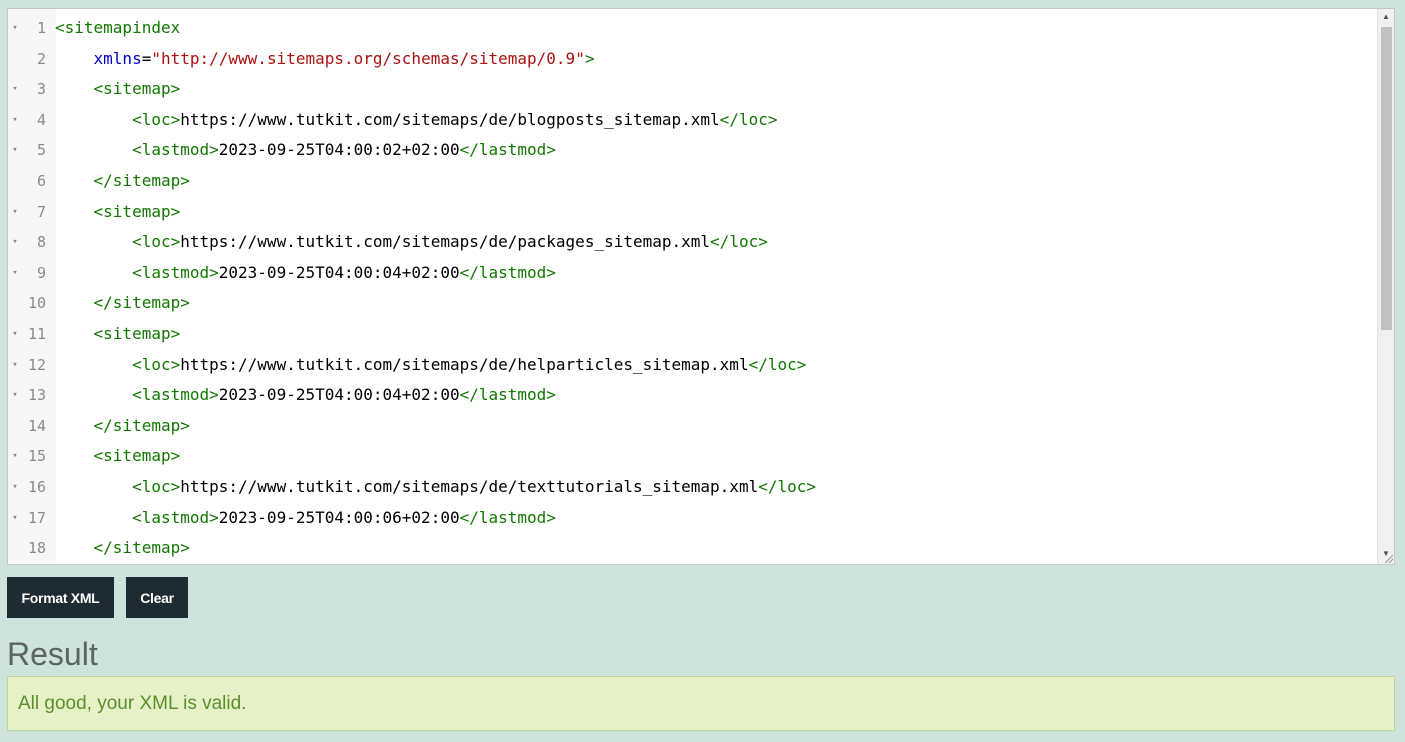 The image size is (1405, 742). I want to click on token-txt: =, so click(146, 58).